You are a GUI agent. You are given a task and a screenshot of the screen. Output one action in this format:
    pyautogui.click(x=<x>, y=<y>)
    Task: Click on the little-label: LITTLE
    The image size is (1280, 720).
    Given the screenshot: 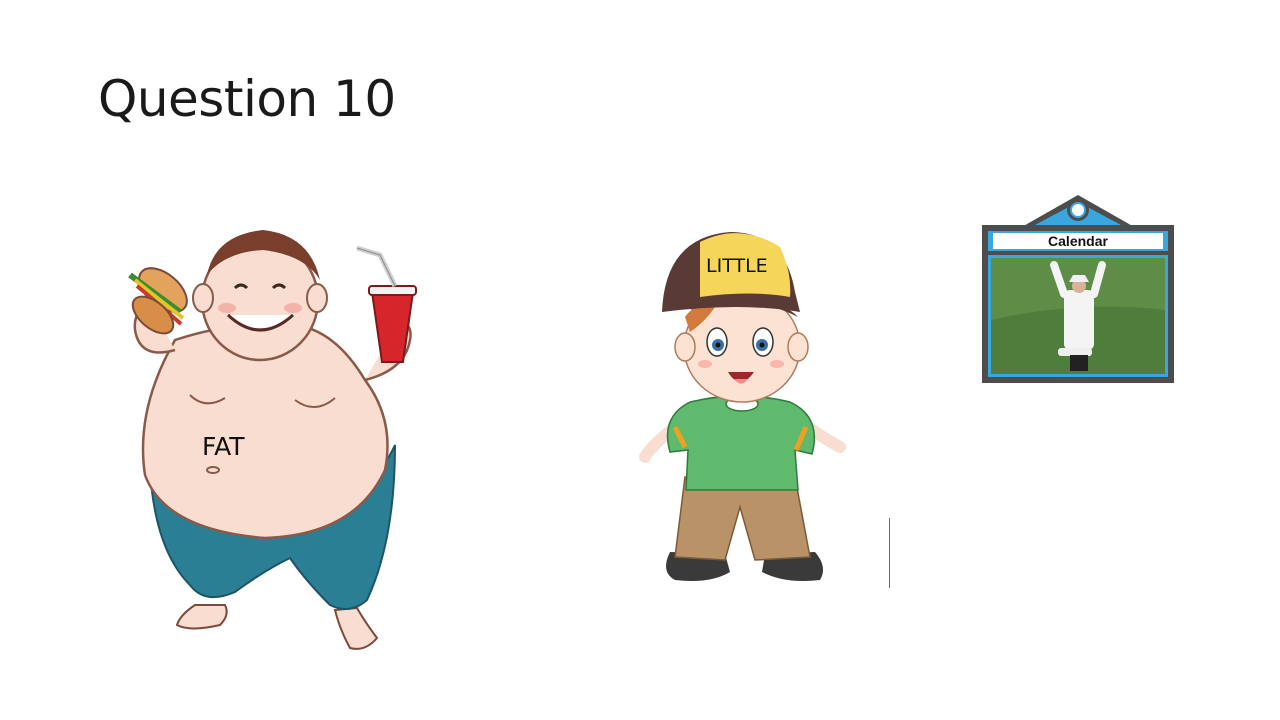 What is the action you would take?
    pyautogui.click(x=737, y=266)
    